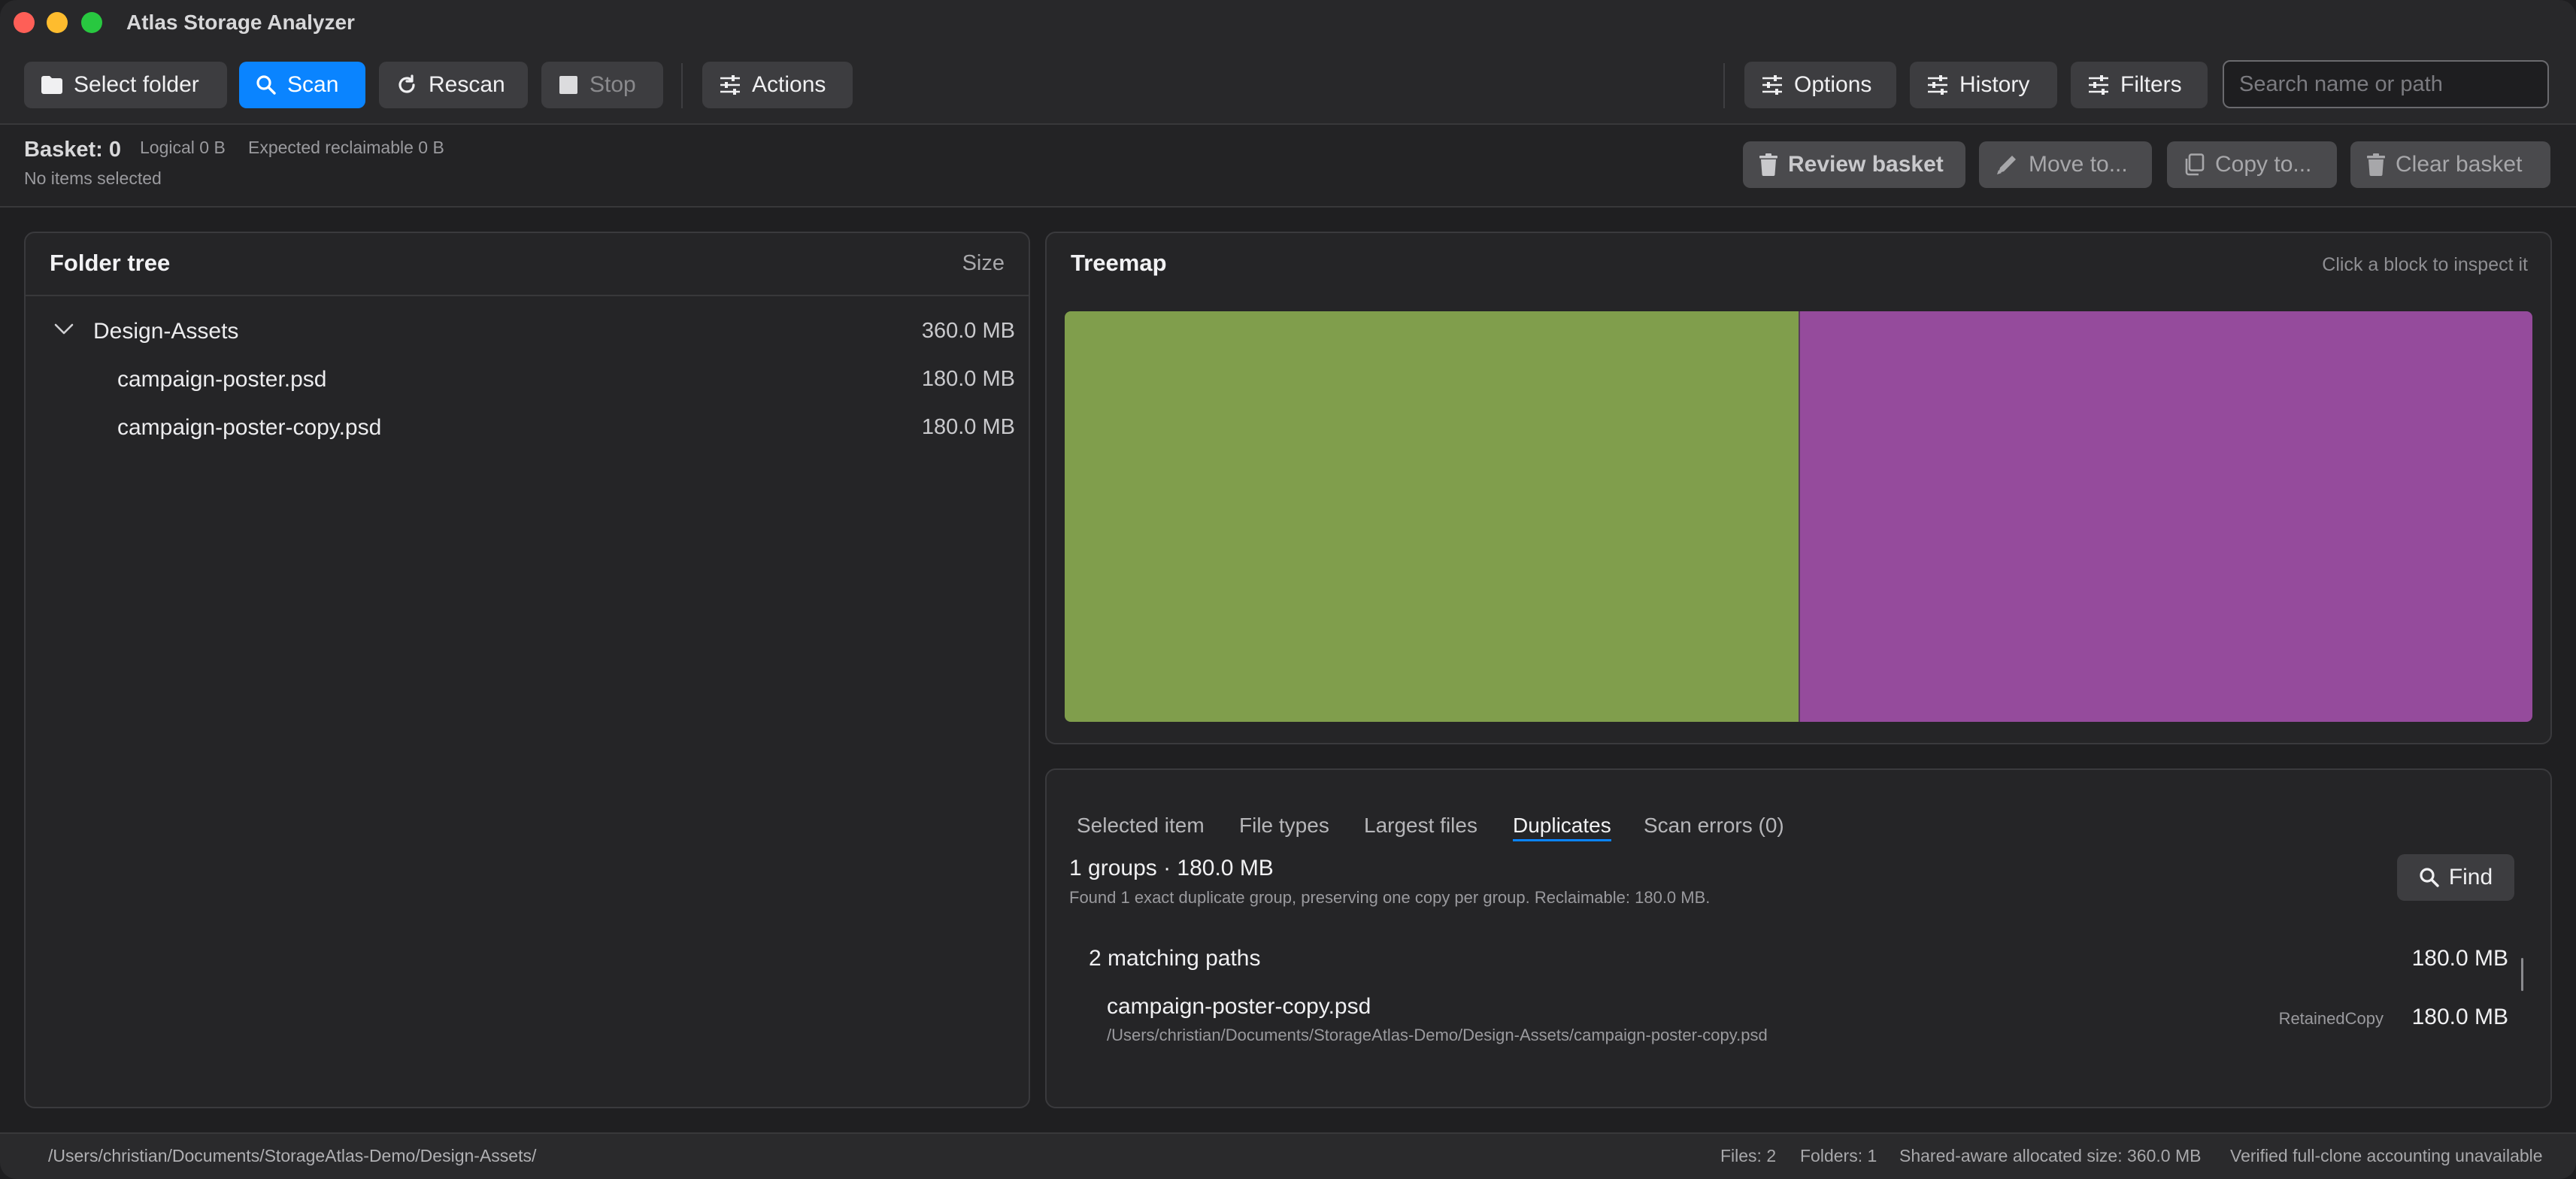 This screenshot has width=2576, height=1179. I want to click on stop-button: Stop, so click(602, 85).